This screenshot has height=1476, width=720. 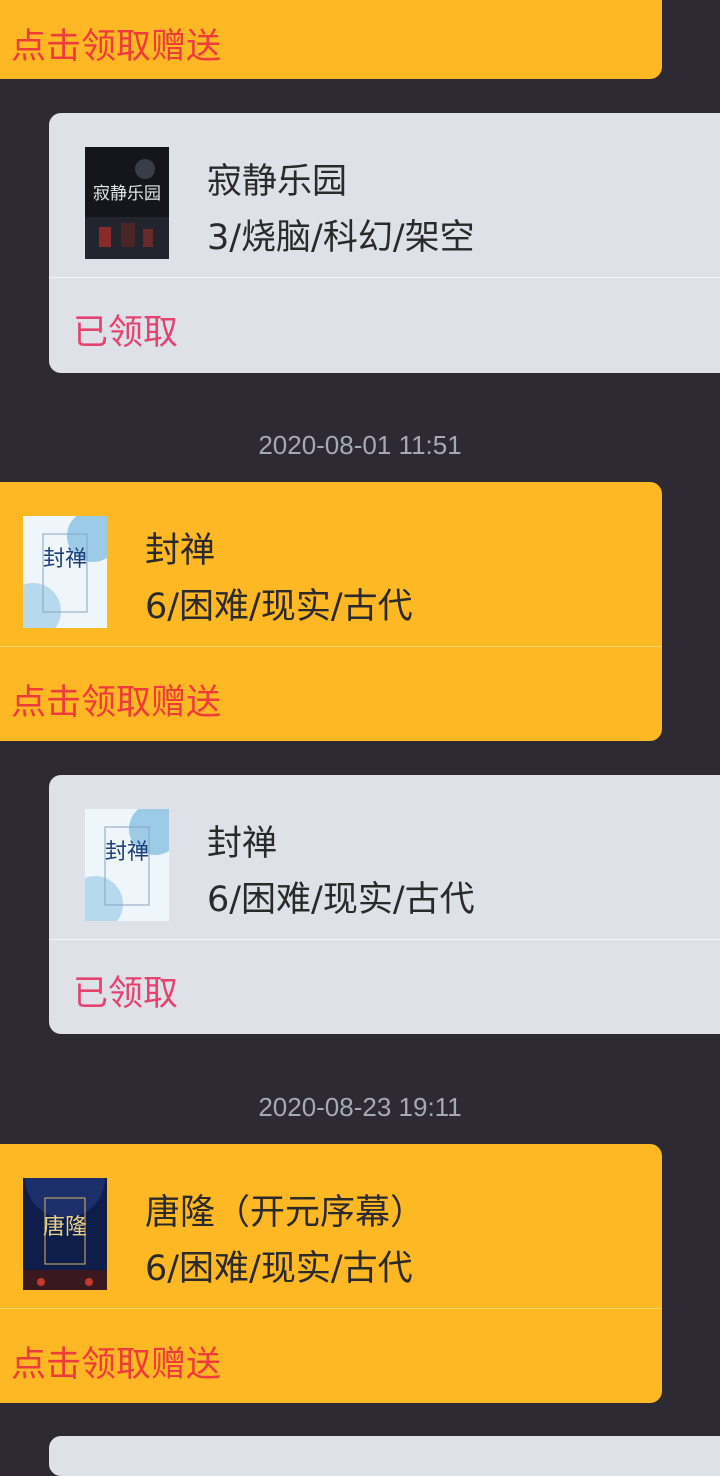 What do you see at coordinates (360, 445) in the screenshot?
I see `message-timestamp: 2020-08-01 11:51` at bounding box center [360, 445].